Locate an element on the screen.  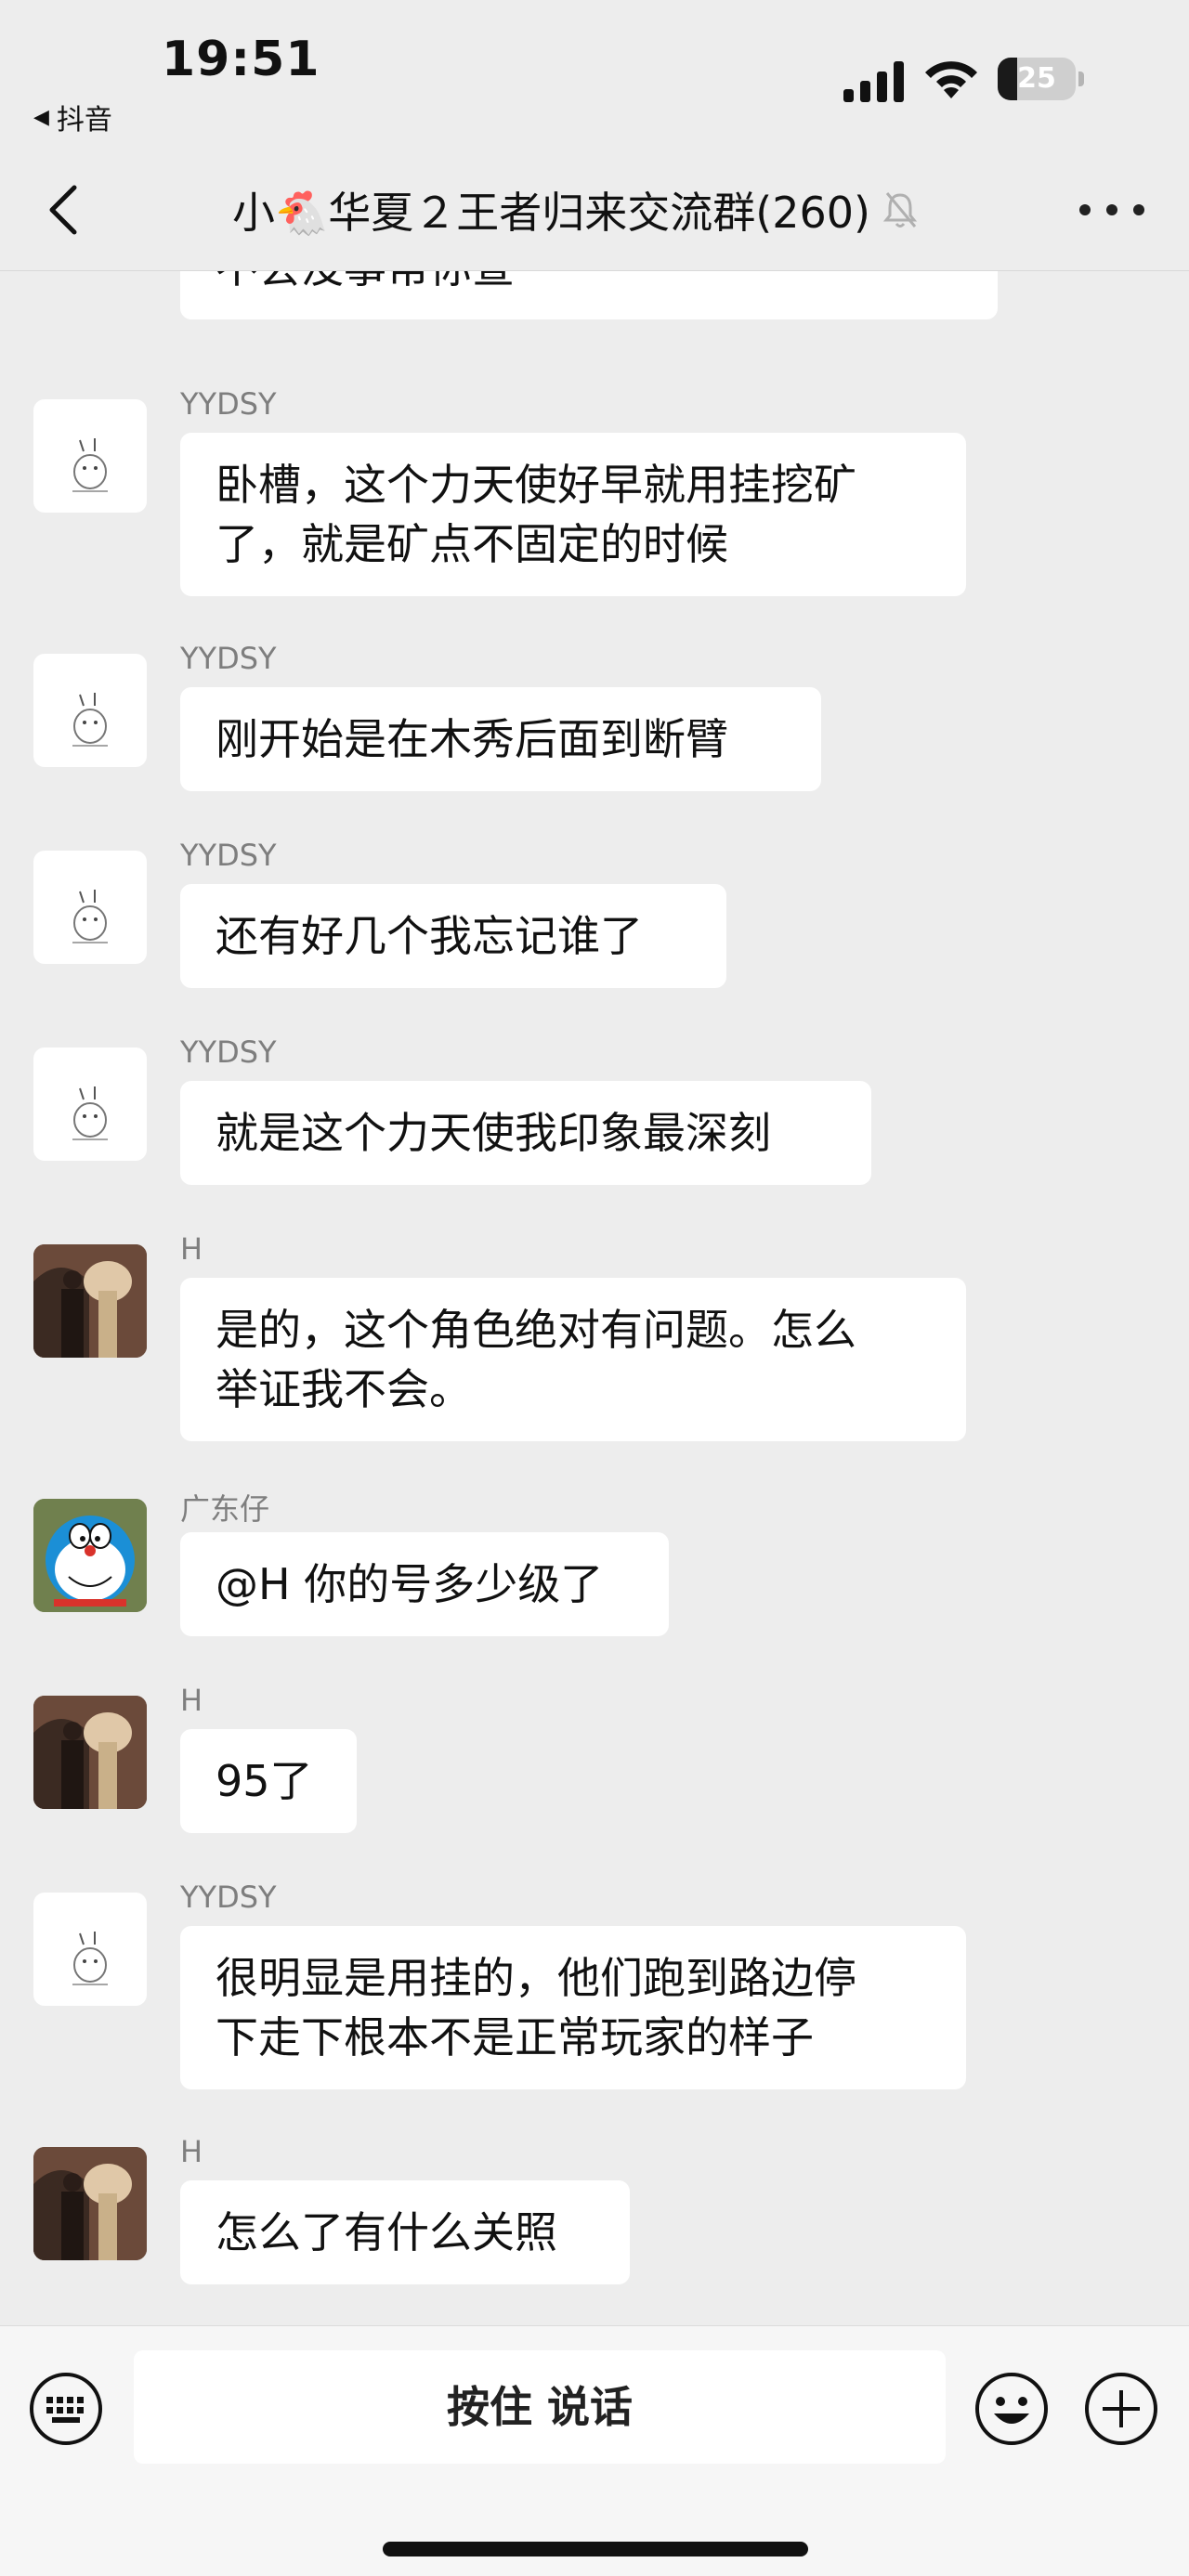
message-line: 卧槽，这个力天使好早就用挂挖矿 is located at coordinates (536, 485).